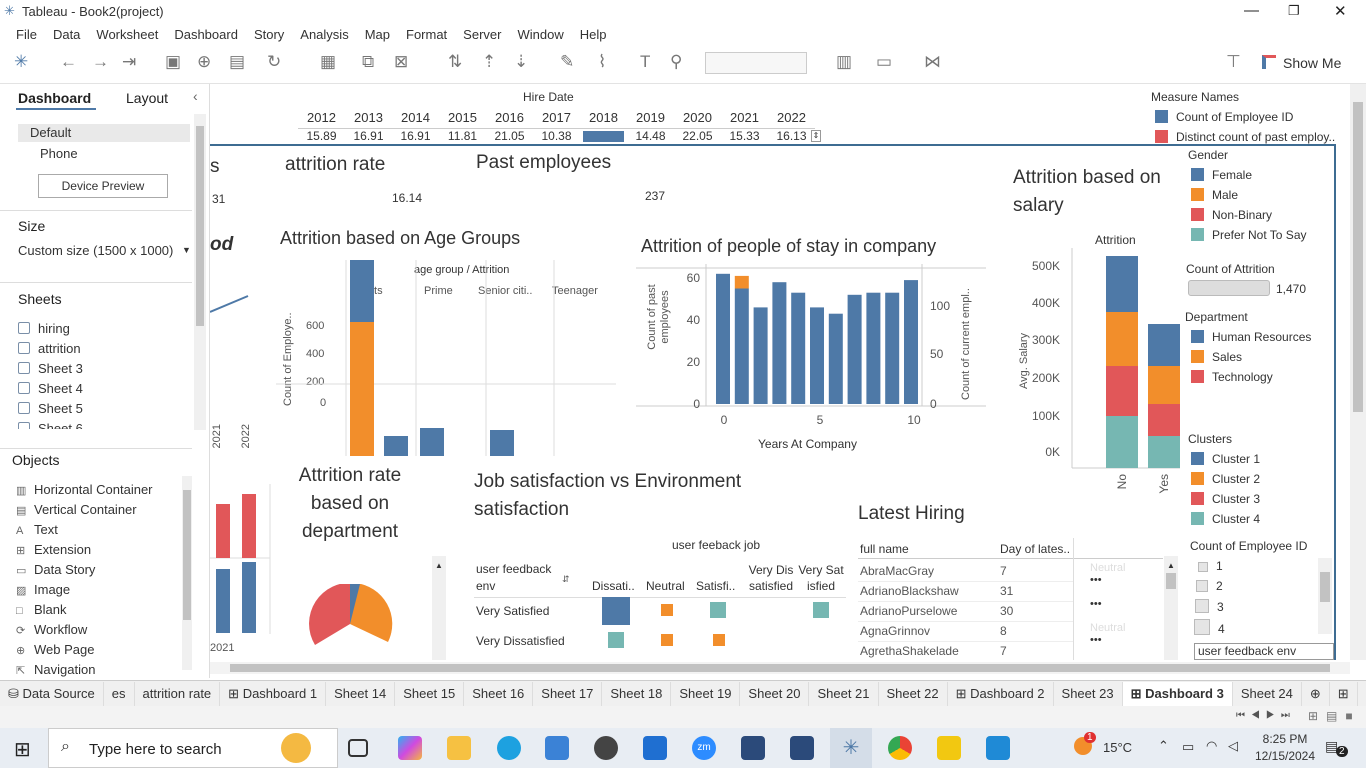  What do you see at coordinates (1316, 693) in the screenshot?
I see `new-worksheet-tab-icon: ⊕` at bounding box center [1316, 693].